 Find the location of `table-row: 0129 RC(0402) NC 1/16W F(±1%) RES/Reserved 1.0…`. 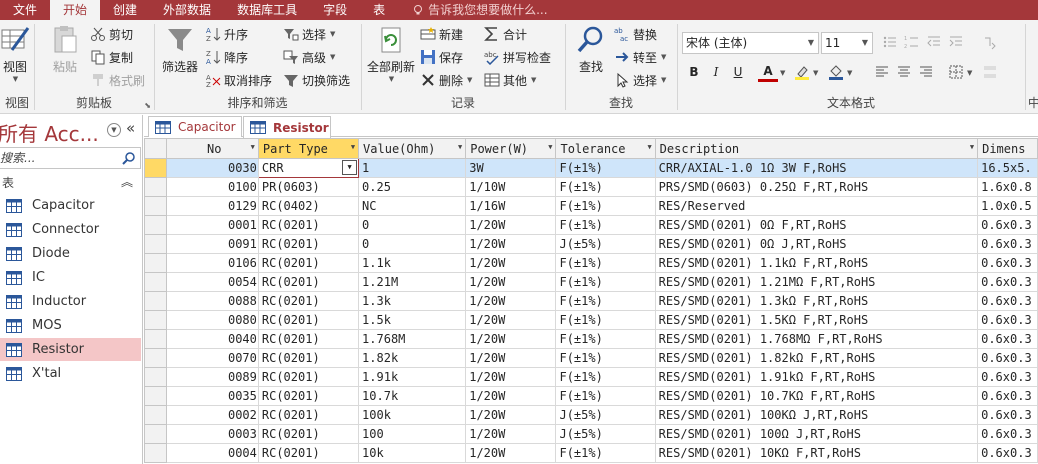

table-row: 0129 RC(0402) NC 1/16W F(±1%) RES/Reserved 1.0… is located at coordinates (591, 206).